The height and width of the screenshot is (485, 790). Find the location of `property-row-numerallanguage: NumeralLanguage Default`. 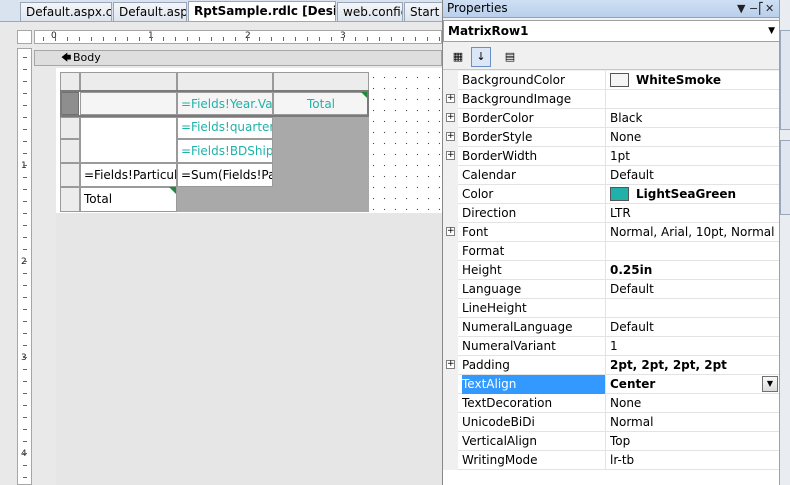

property-row-numerallanguage: NumeralLanguage Default is located at coordinates (611, 327).